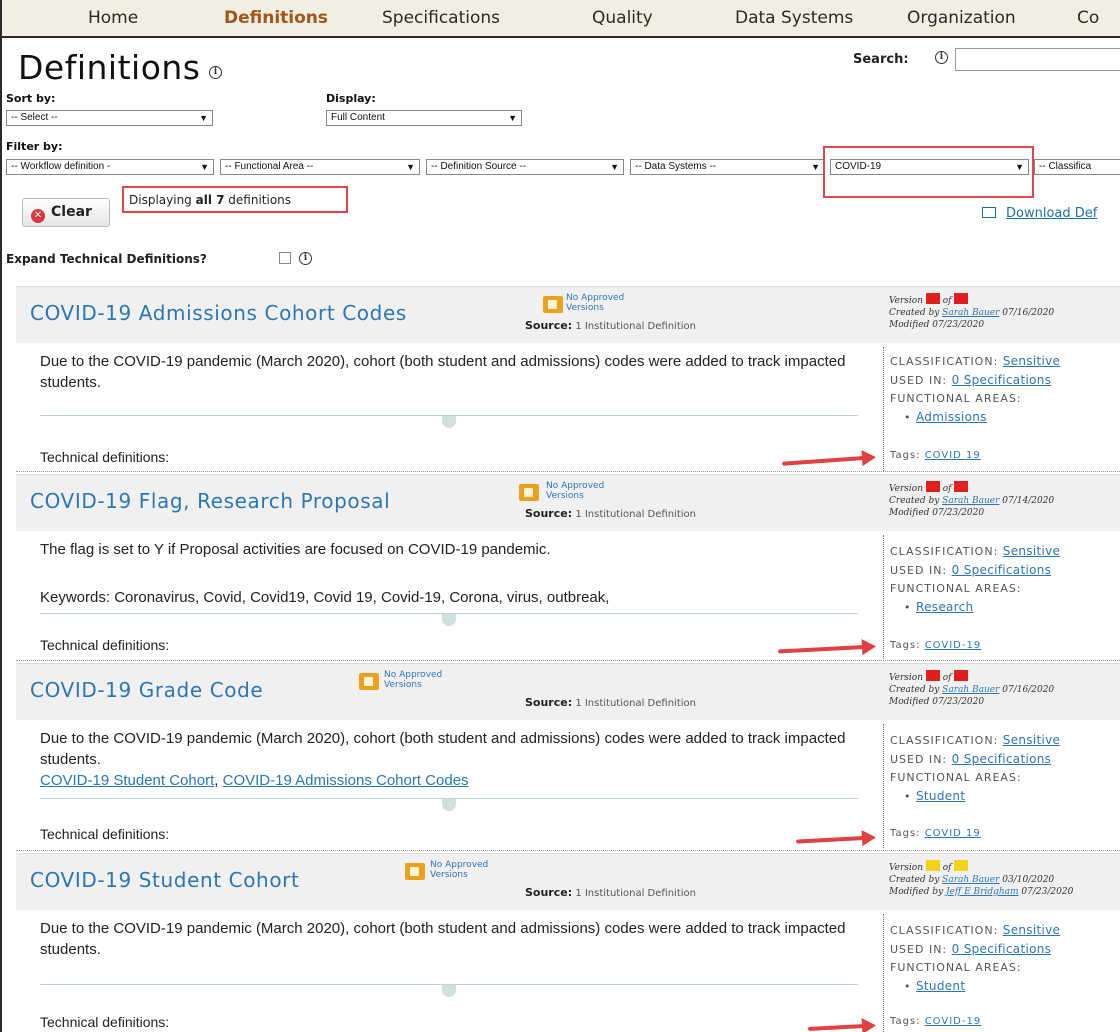 This screenshot has height=1032, width=1120. Describe the element at coordinates (951, 417) in the screenshot. I see `functional-area-link: Admissions` at that location.